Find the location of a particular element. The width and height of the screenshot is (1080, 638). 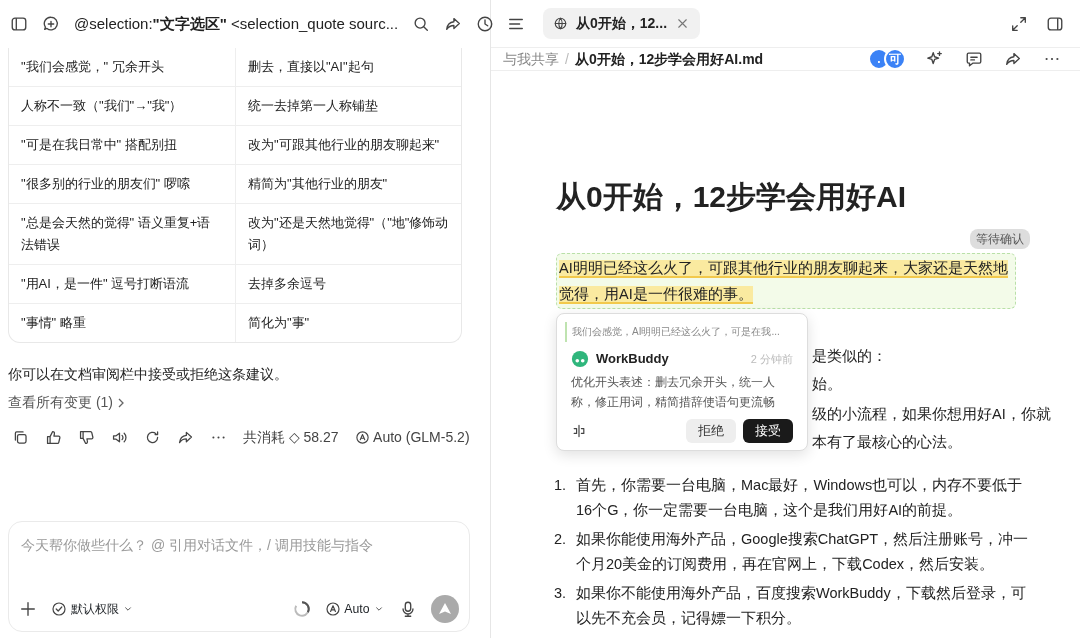

author-name: WorkBuddy is located at coordinates (633, 358).